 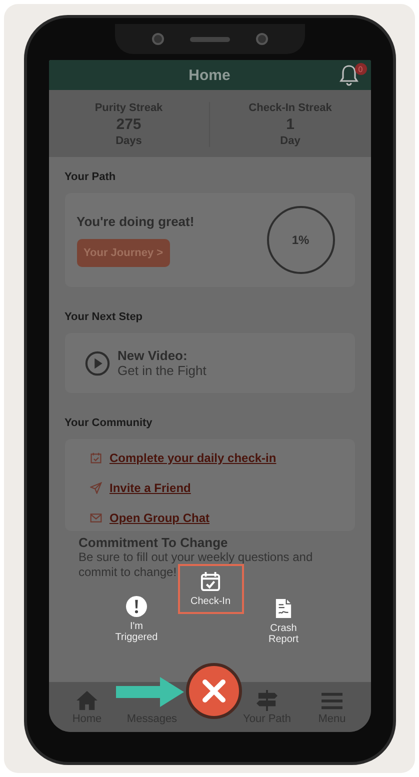 What do you see at coordinates (90, 177) in the screenshot?
I see `section-heading: Your Path` at bounding box center [90, 177].